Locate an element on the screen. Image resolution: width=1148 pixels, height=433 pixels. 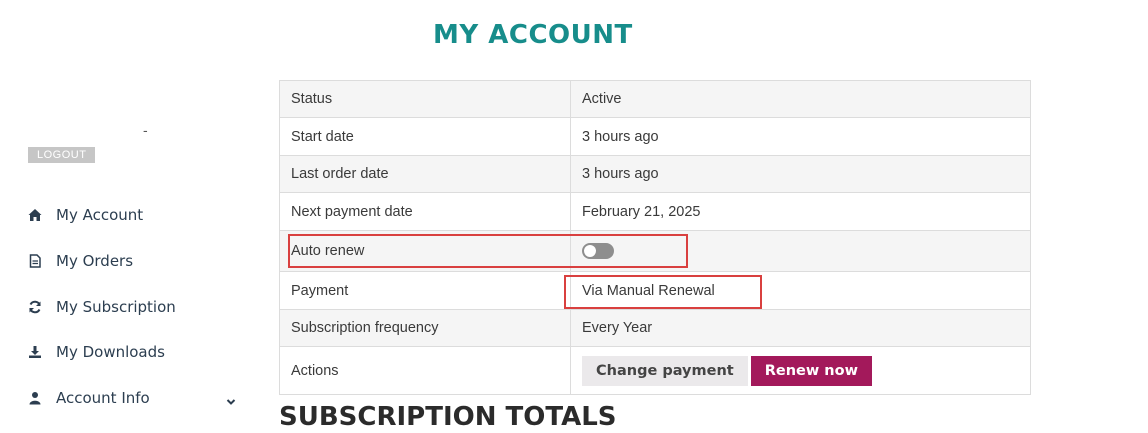
table-row-payment: Payment Via Manual Renewal is located at coordinates (655, 290).